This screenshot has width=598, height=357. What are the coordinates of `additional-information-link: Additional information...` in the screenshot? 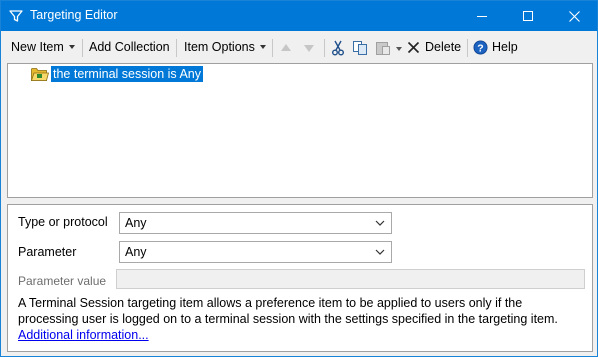 It's located at (83, 335).